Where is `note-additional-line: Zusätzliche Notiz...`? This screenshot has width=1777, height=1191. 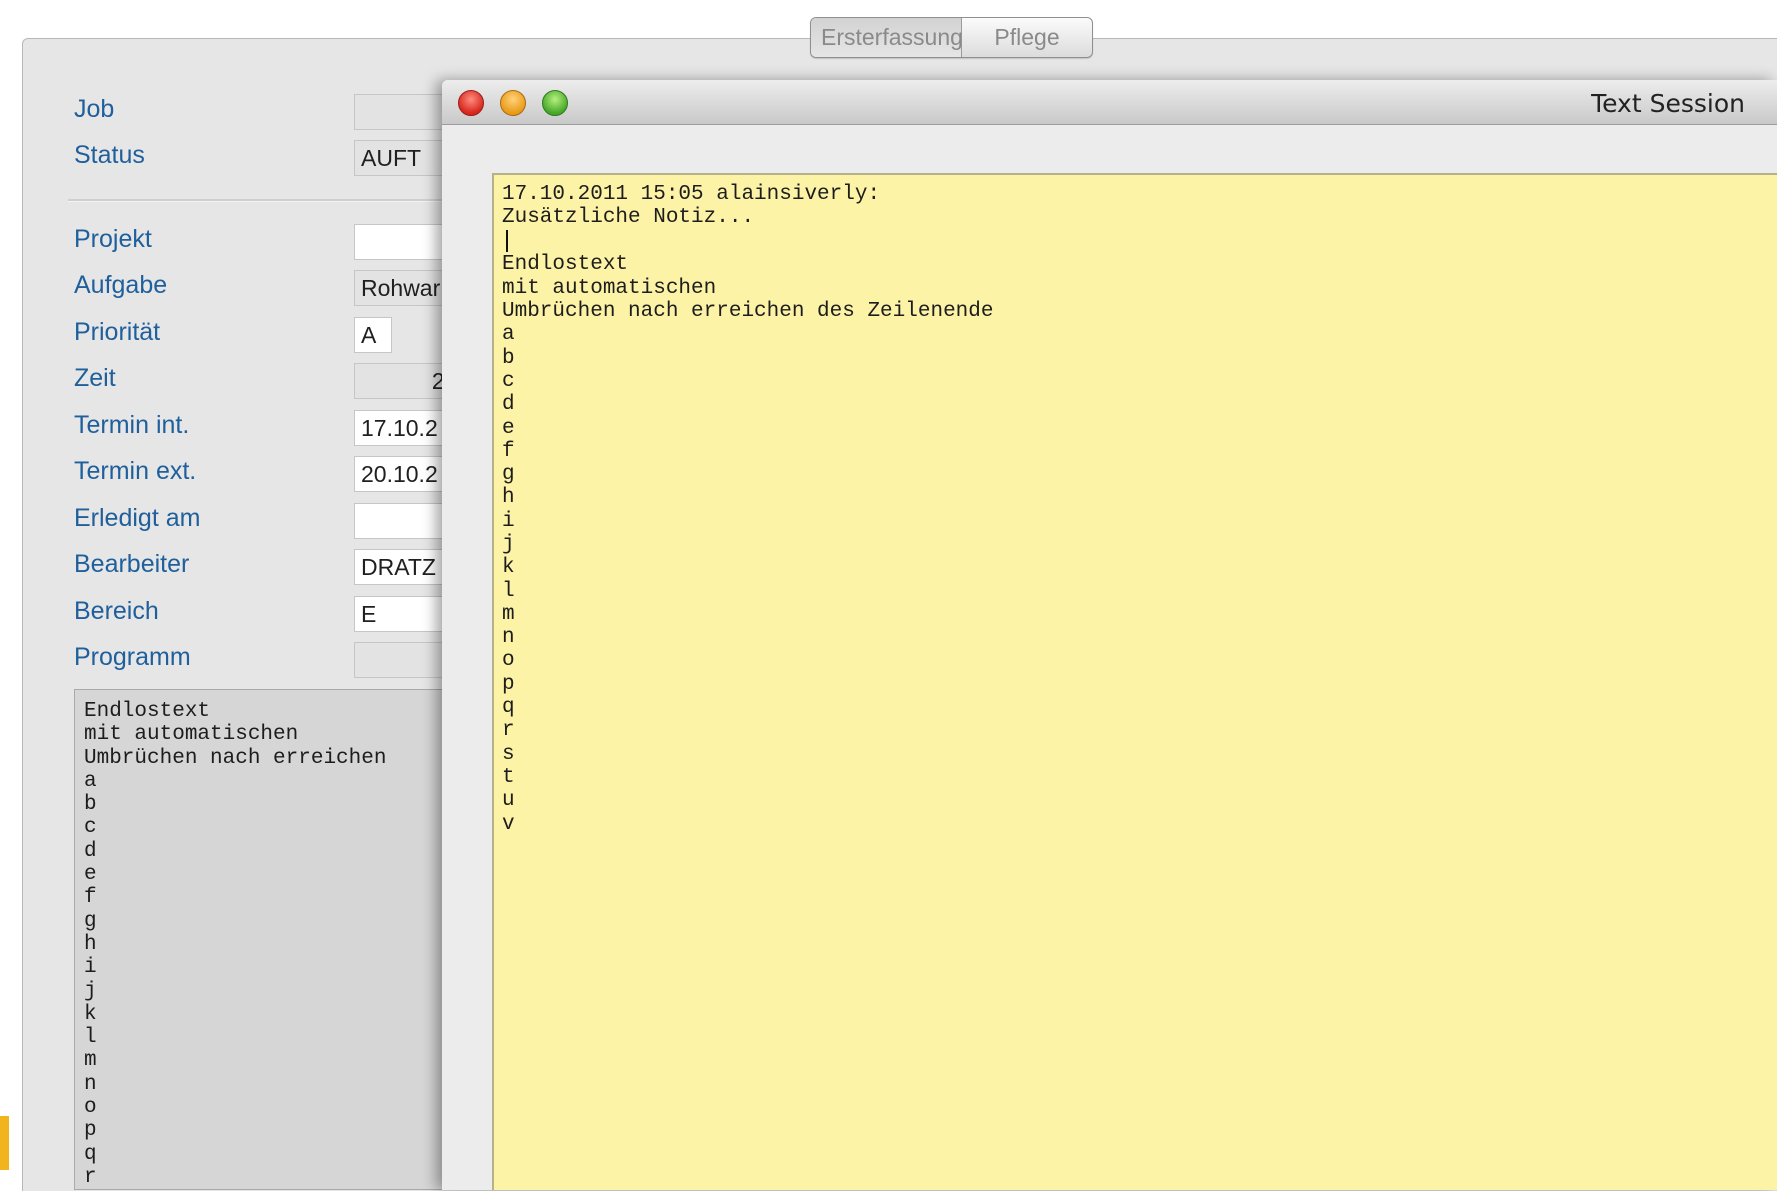 note-additional-line: Zusätzliche Notiz... is located at coordinates (628, 218).